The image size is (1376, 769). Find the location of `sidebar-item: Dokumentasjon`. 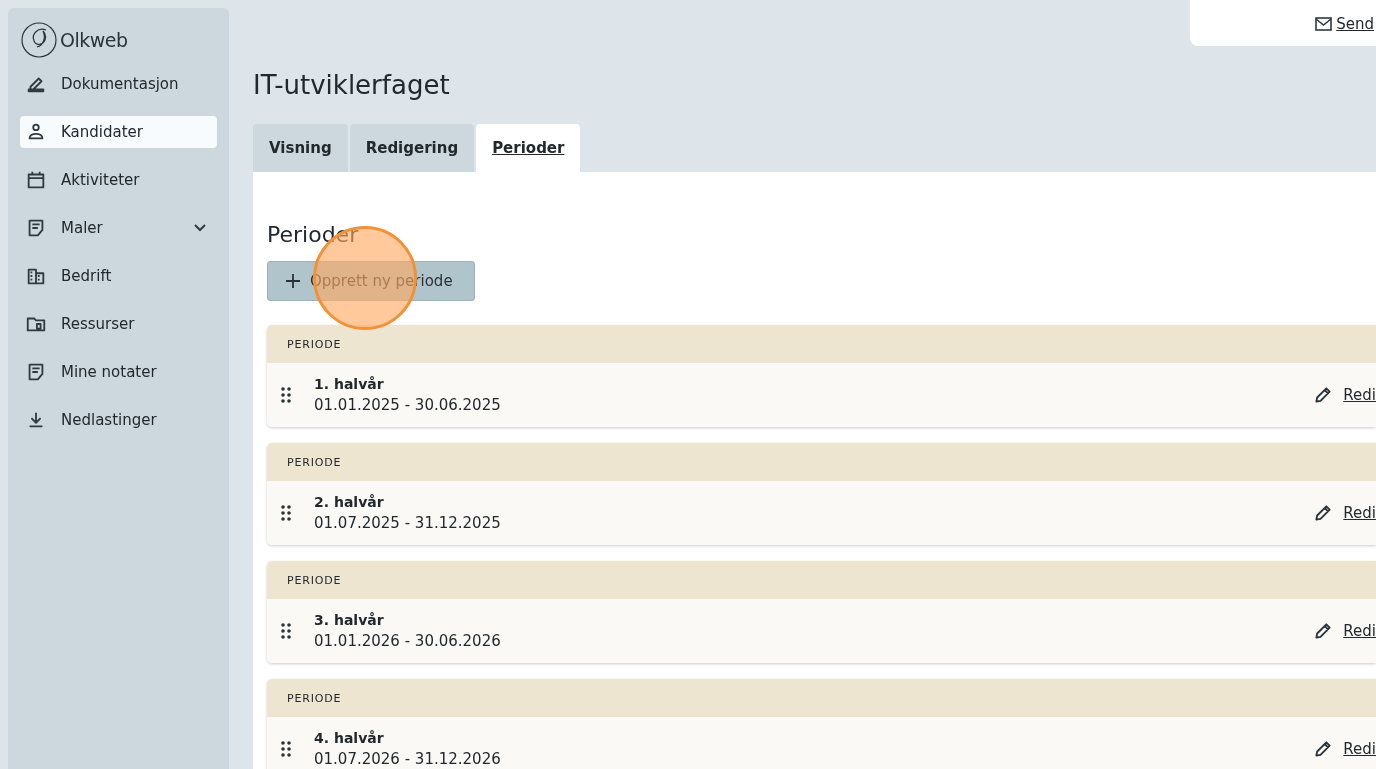

sidebar-item: Dokumentasjon is located at coordinates (118, 84).